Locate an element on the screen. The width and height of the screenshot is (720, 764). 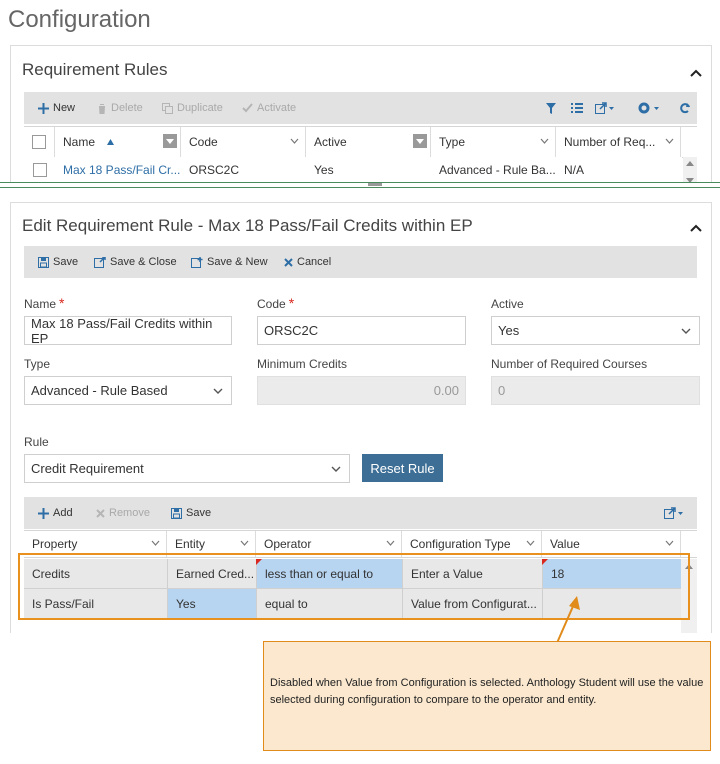
save-new-label: Save & New is located at coordinates (237, 262).